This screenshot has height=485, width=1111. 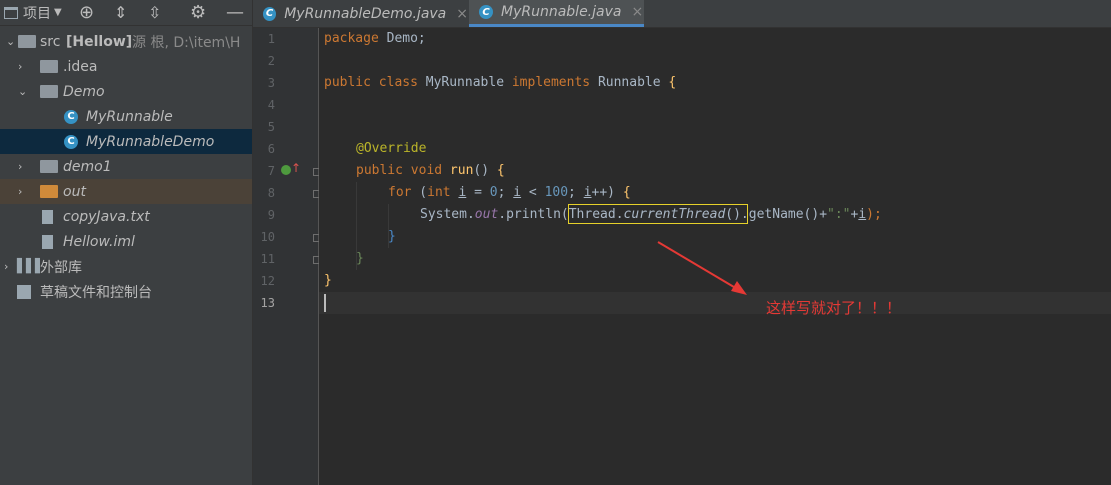 I want to click on line-number: 8, so click(x=271, y=193).